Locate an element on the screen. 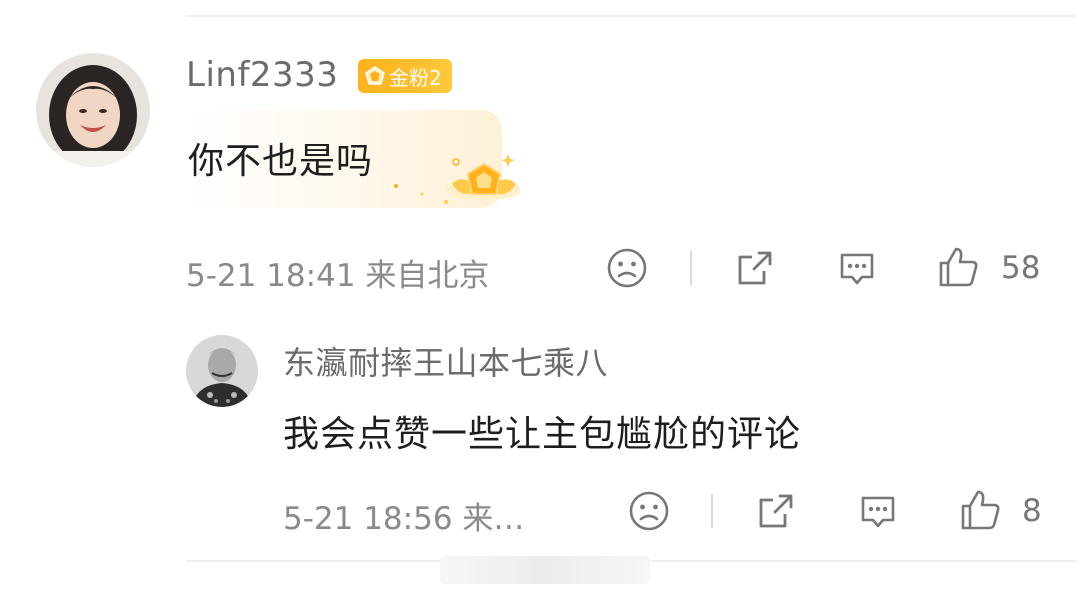 This screenshot has width=1076, height=596. gold-fan-bubble-icon is located at coordinates (457, 179).